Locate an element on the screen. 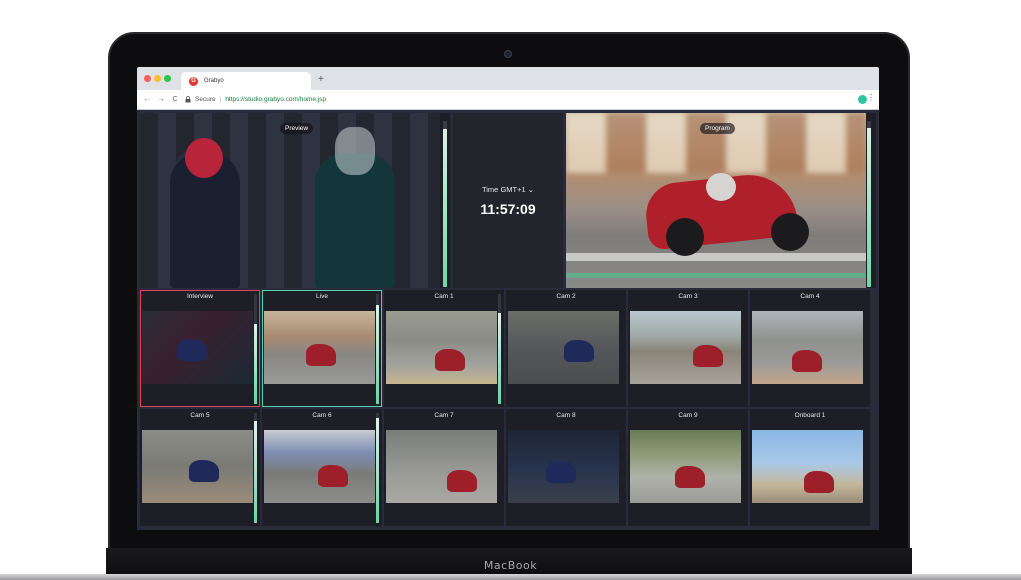 This screenshot has width=1021, height=580. source-tile: Cam 2 is located at coordinates (566, 348).